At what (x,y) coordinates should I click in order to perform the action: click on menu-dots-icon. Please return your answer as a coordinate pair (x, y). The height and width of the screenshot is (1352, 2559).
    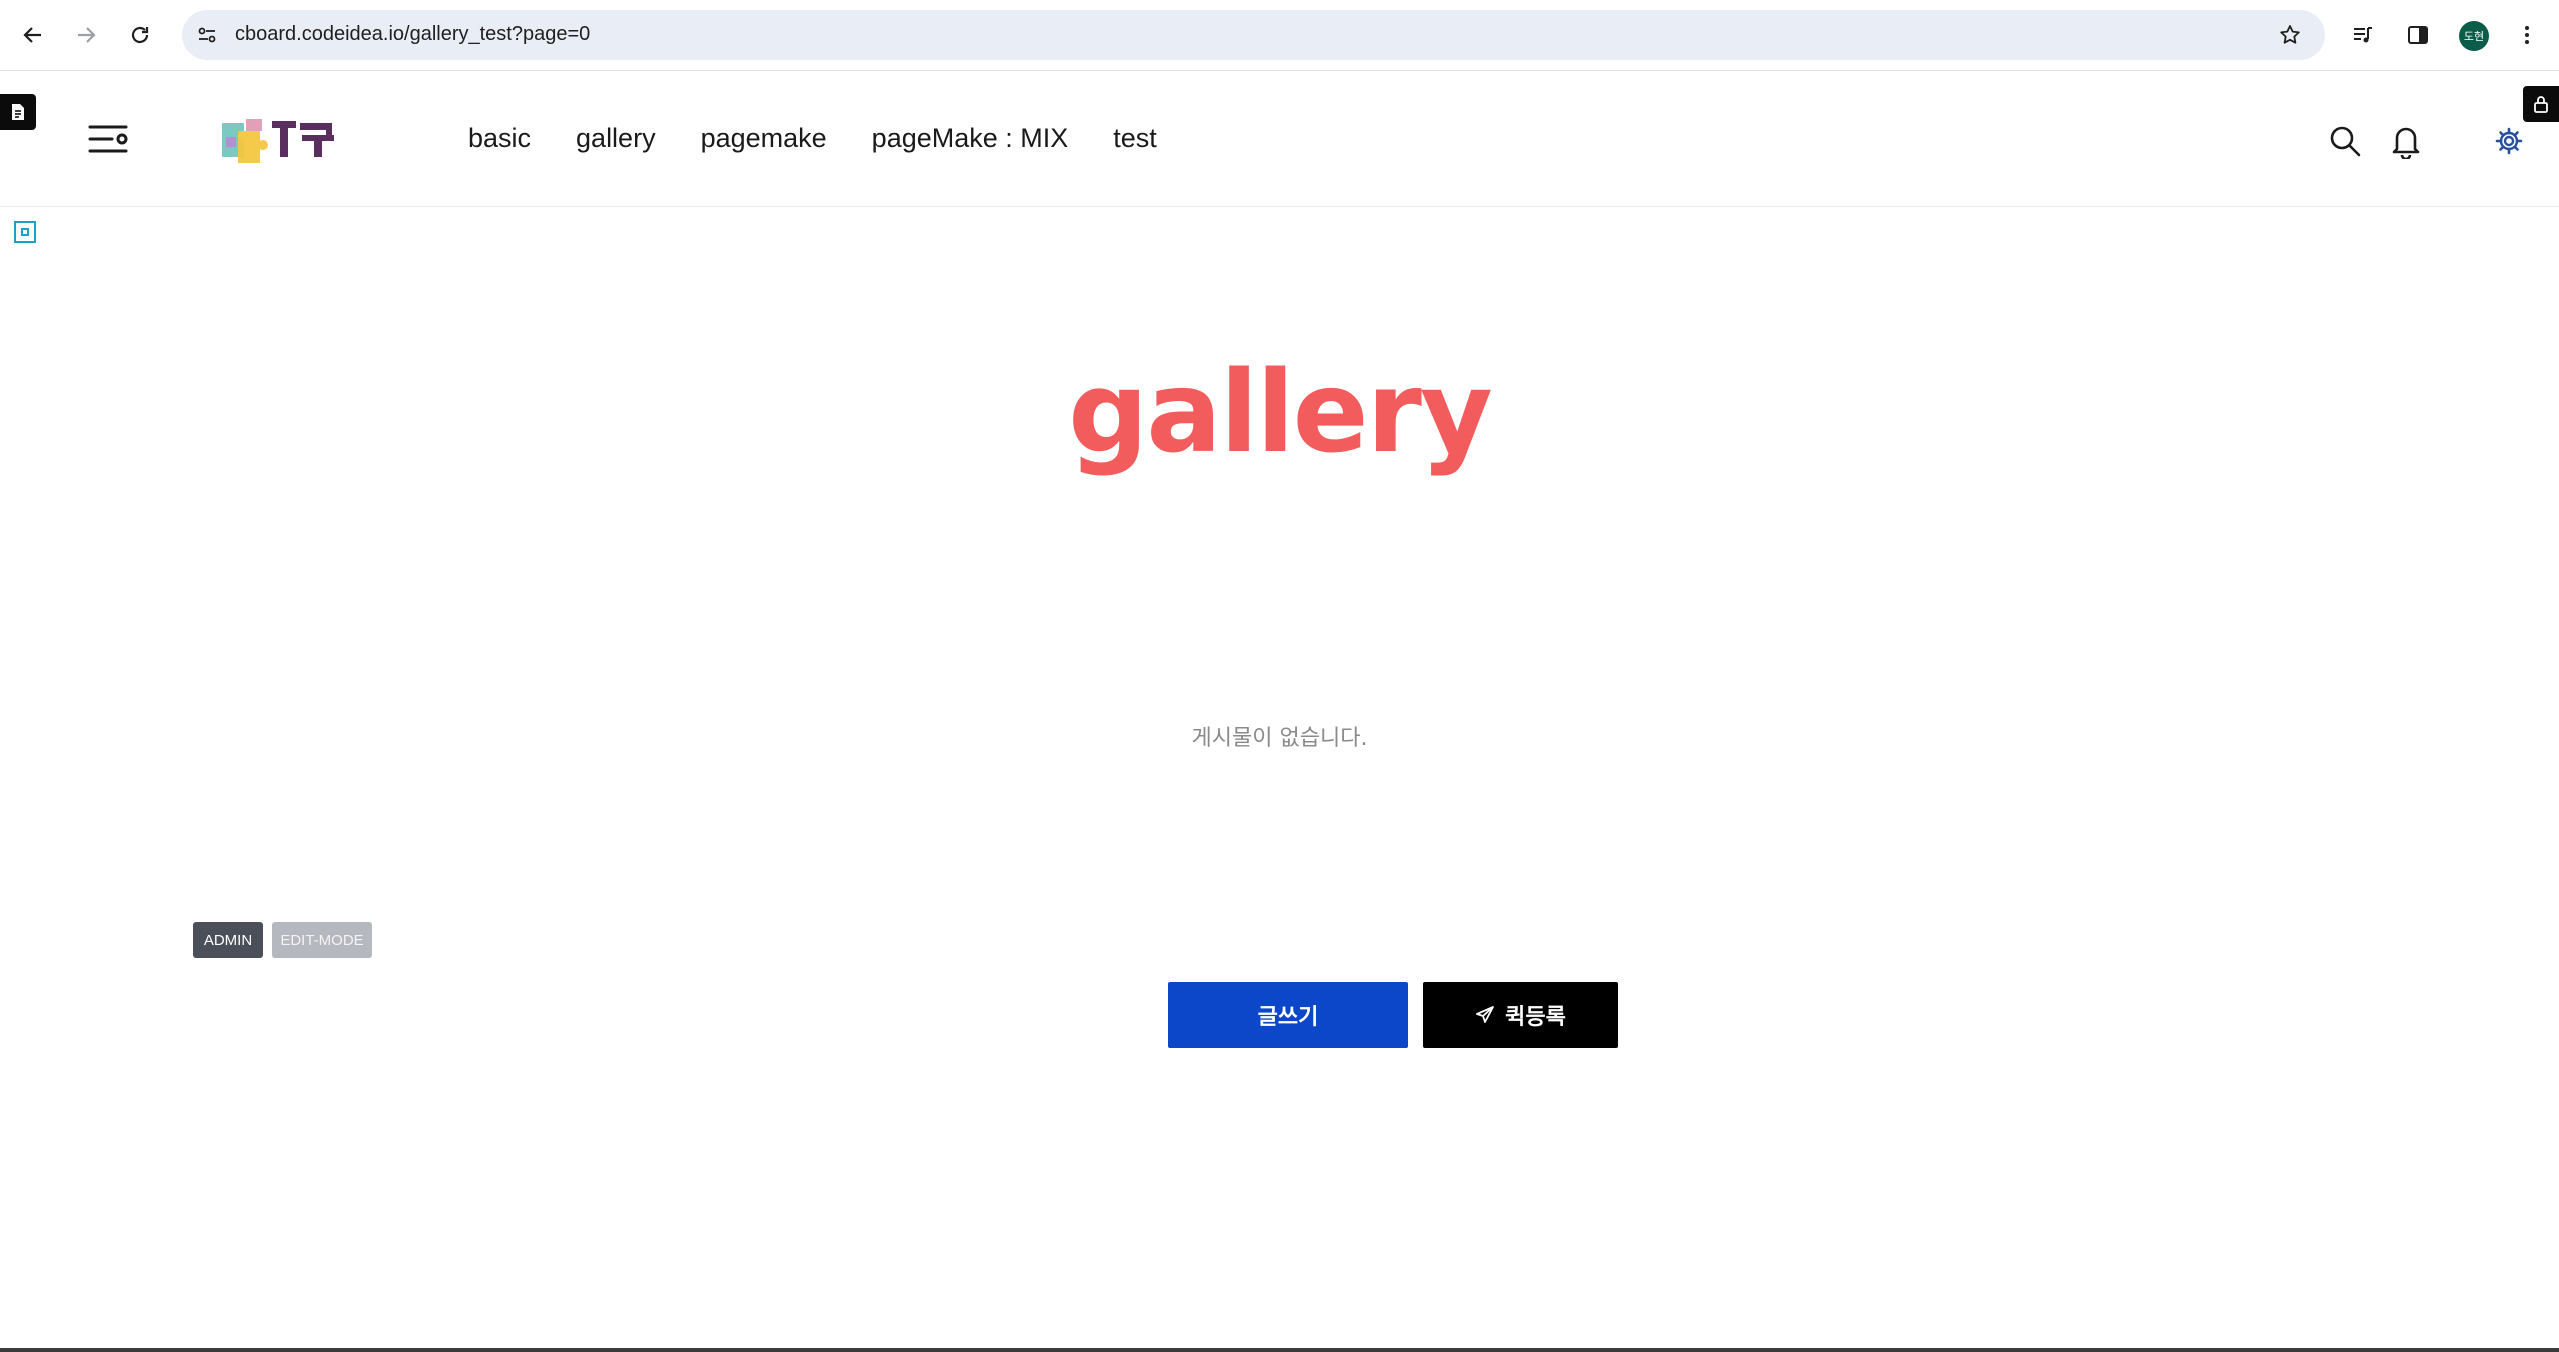
    Looking at the image, I should click on (2527, 35).